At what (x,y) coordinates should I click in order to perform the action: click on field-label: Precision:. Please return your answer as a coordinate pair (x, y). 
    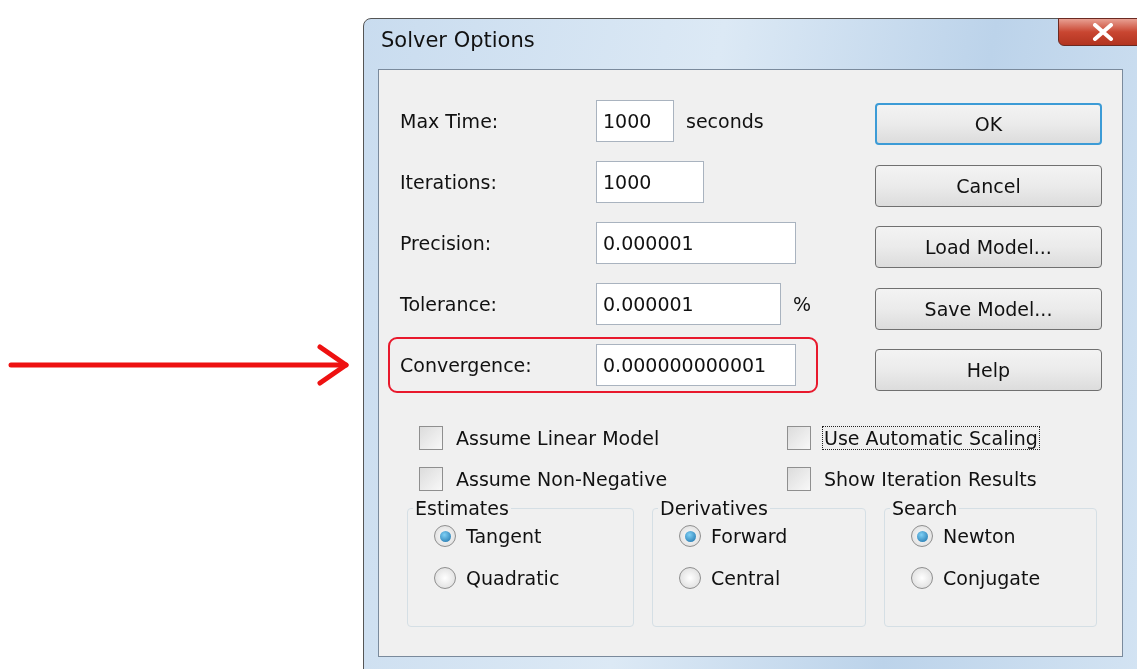
    Looking at the image, I should click on (446, 243).